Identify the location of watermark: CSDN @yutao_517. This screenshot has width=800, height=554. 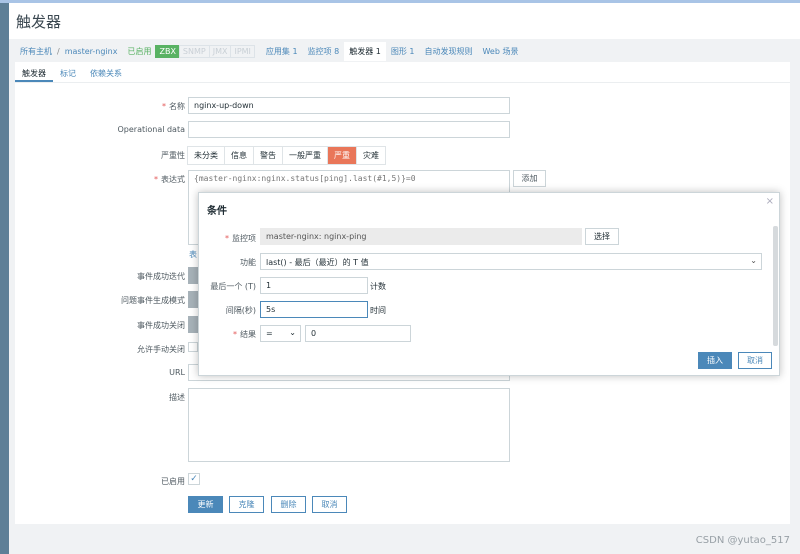
(742, 540).